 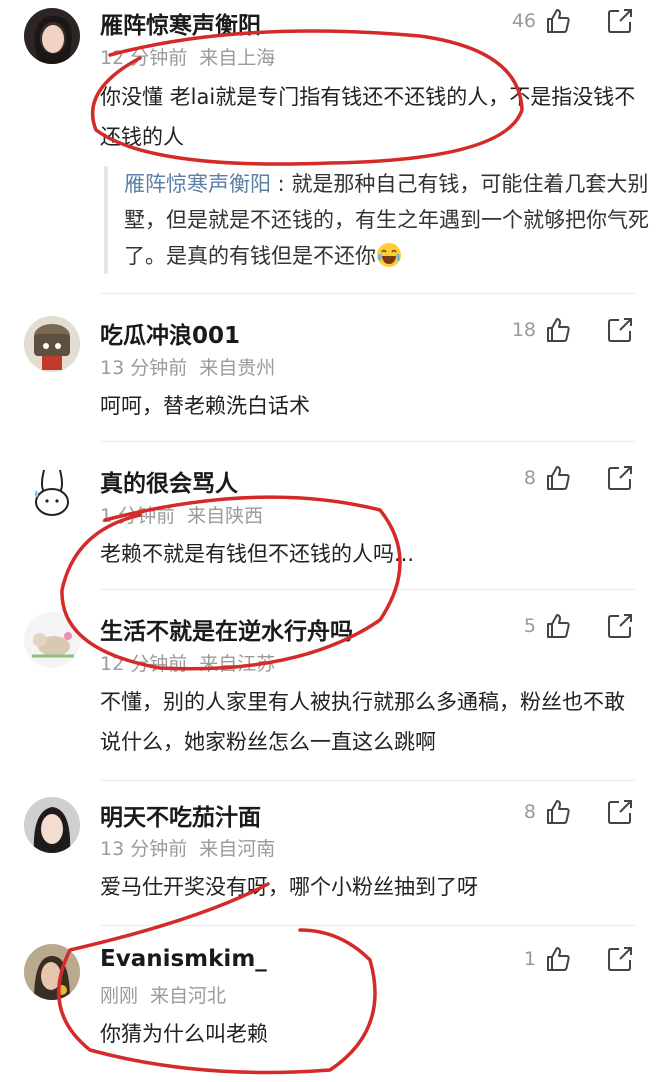 What do you see at coordinates (237, 849) in the screenshot?
I see `comment-location: 来自河南` at bounding box center [237, 849].